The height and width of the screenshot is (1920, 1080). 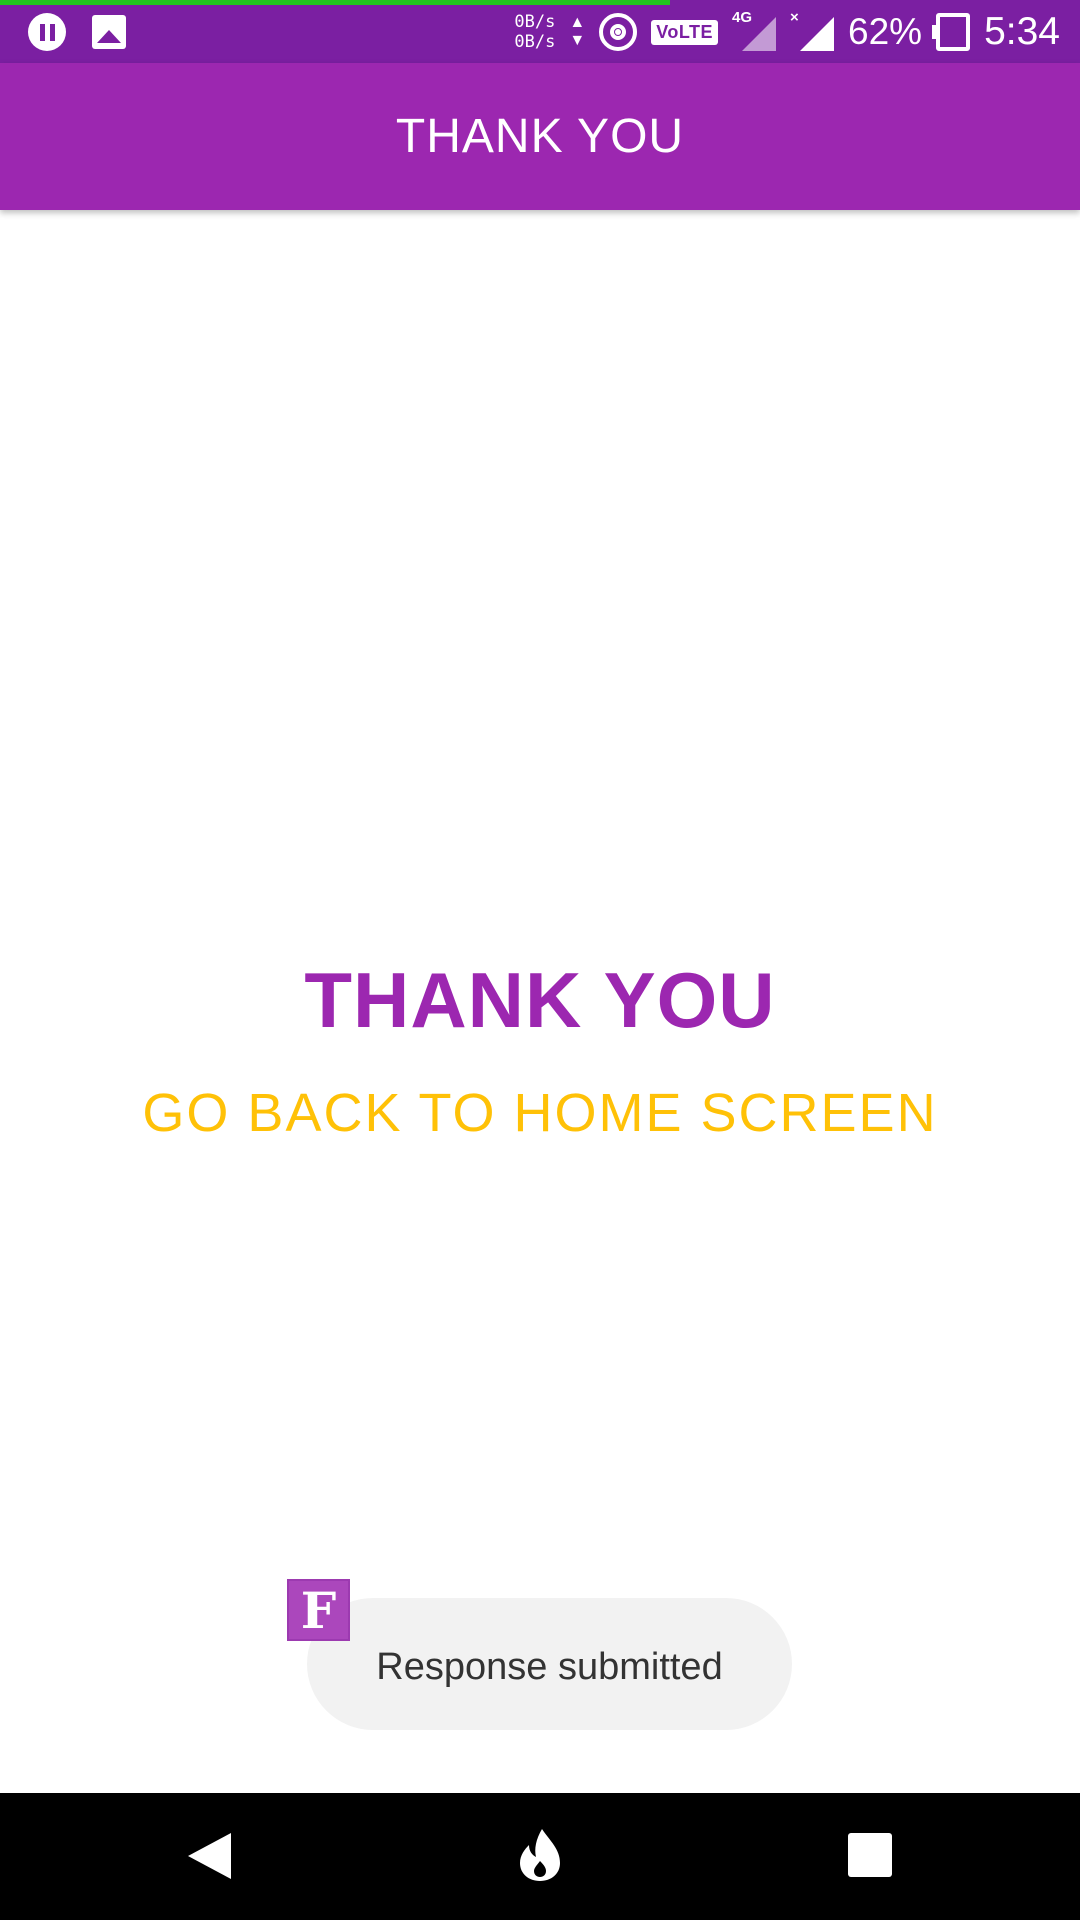 What do you see at coordinates (535, 42) in the screenshot?
I see `network-speed-down: 0B/s` at bounding box center [535, 42].